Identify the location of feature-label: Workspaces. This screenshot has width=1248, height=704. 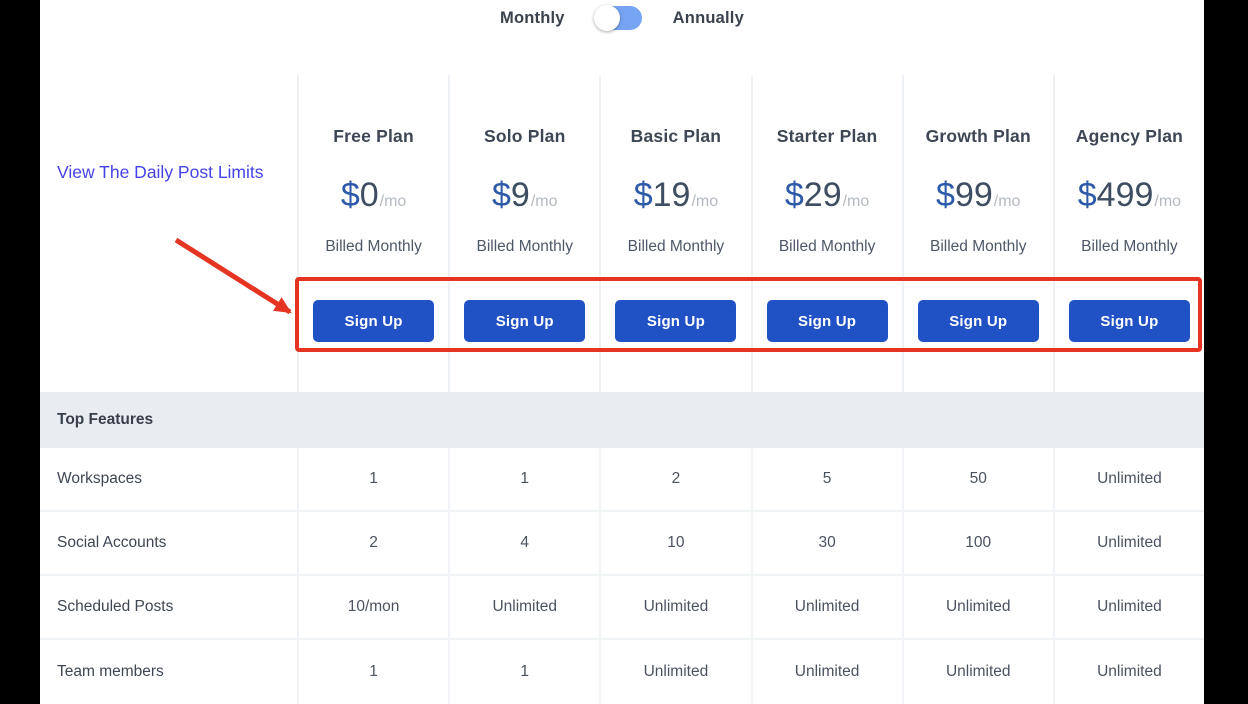
(99, 478).